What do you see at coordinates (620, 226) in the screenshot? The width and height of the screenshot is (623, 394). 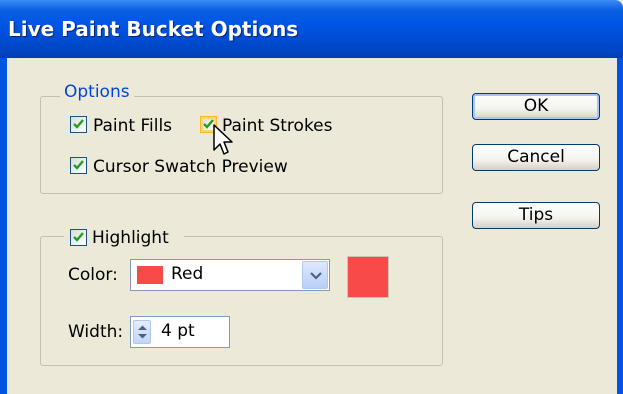 I see `window-border-right` at bounding box center [620, 226].